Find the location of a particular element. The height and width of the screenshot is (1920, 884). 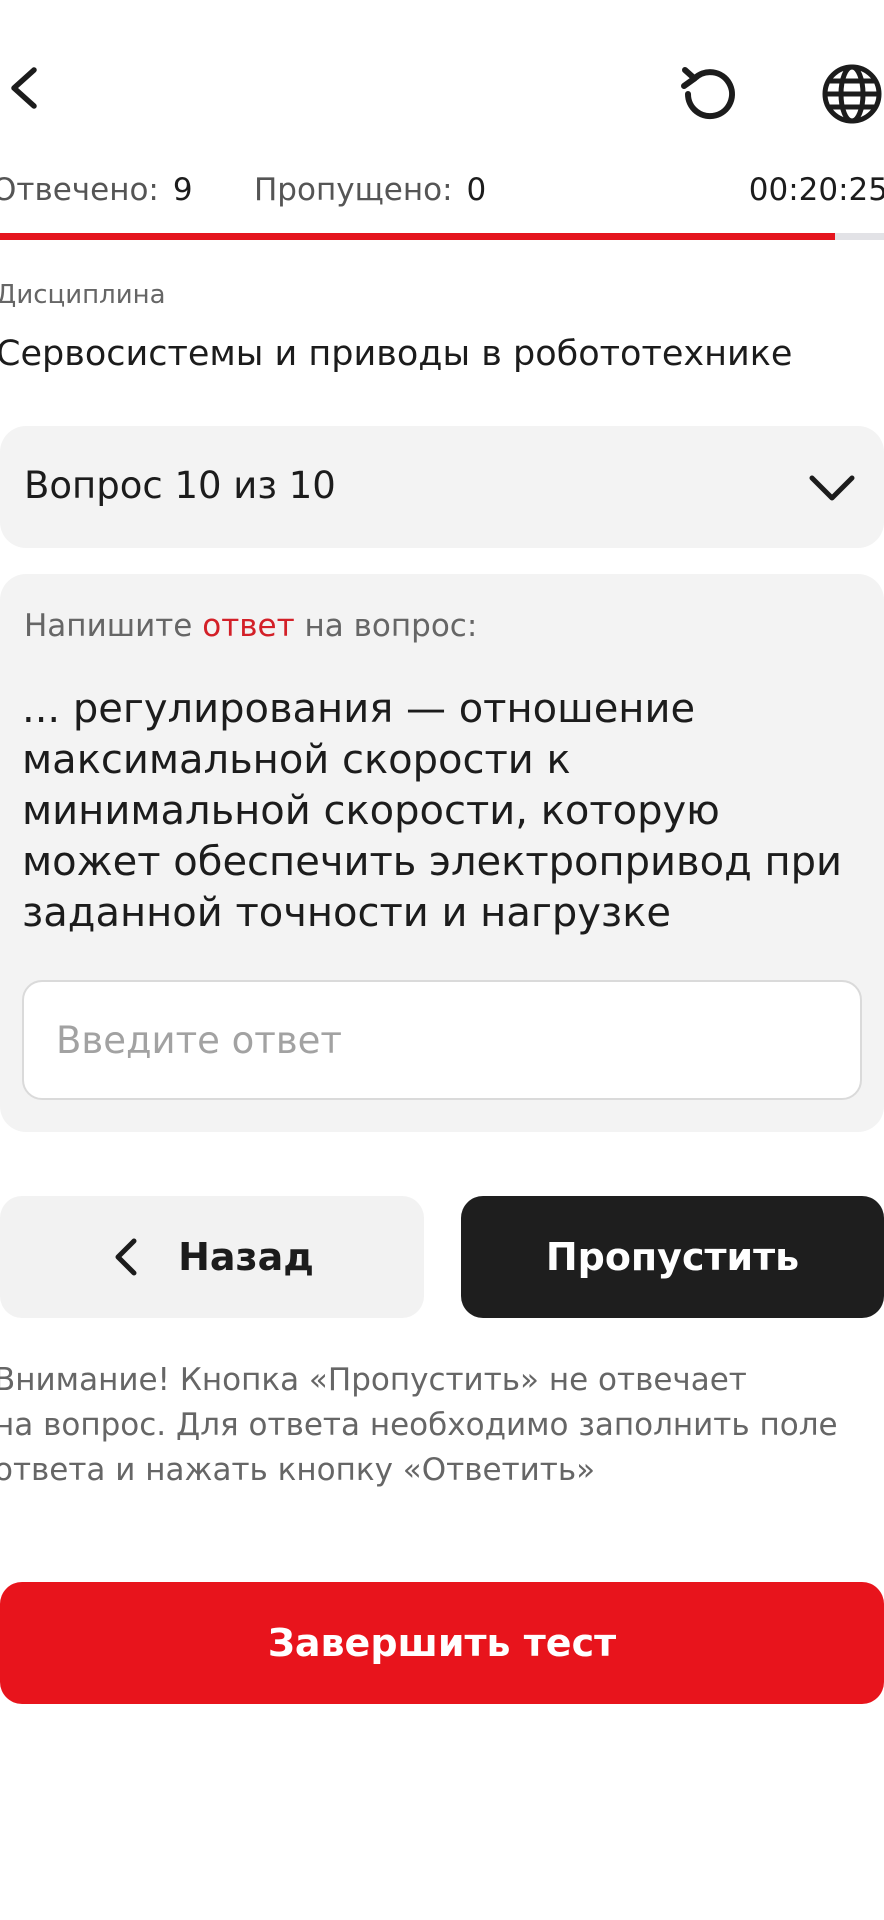

discipline-name: Сервосистемы и приводы в робототехнике is located at coordinates (396, 354).